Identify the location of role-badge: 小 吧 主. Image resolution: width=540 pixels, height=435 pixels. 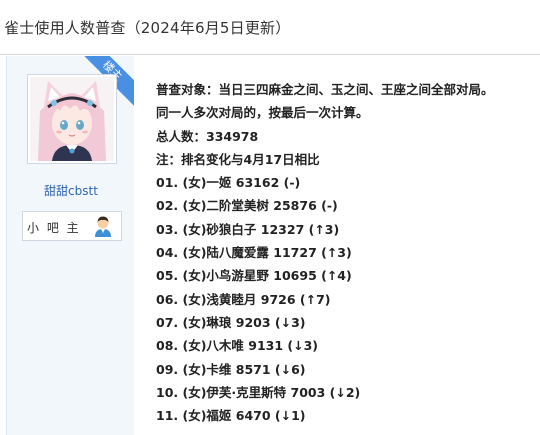
(72, 226).